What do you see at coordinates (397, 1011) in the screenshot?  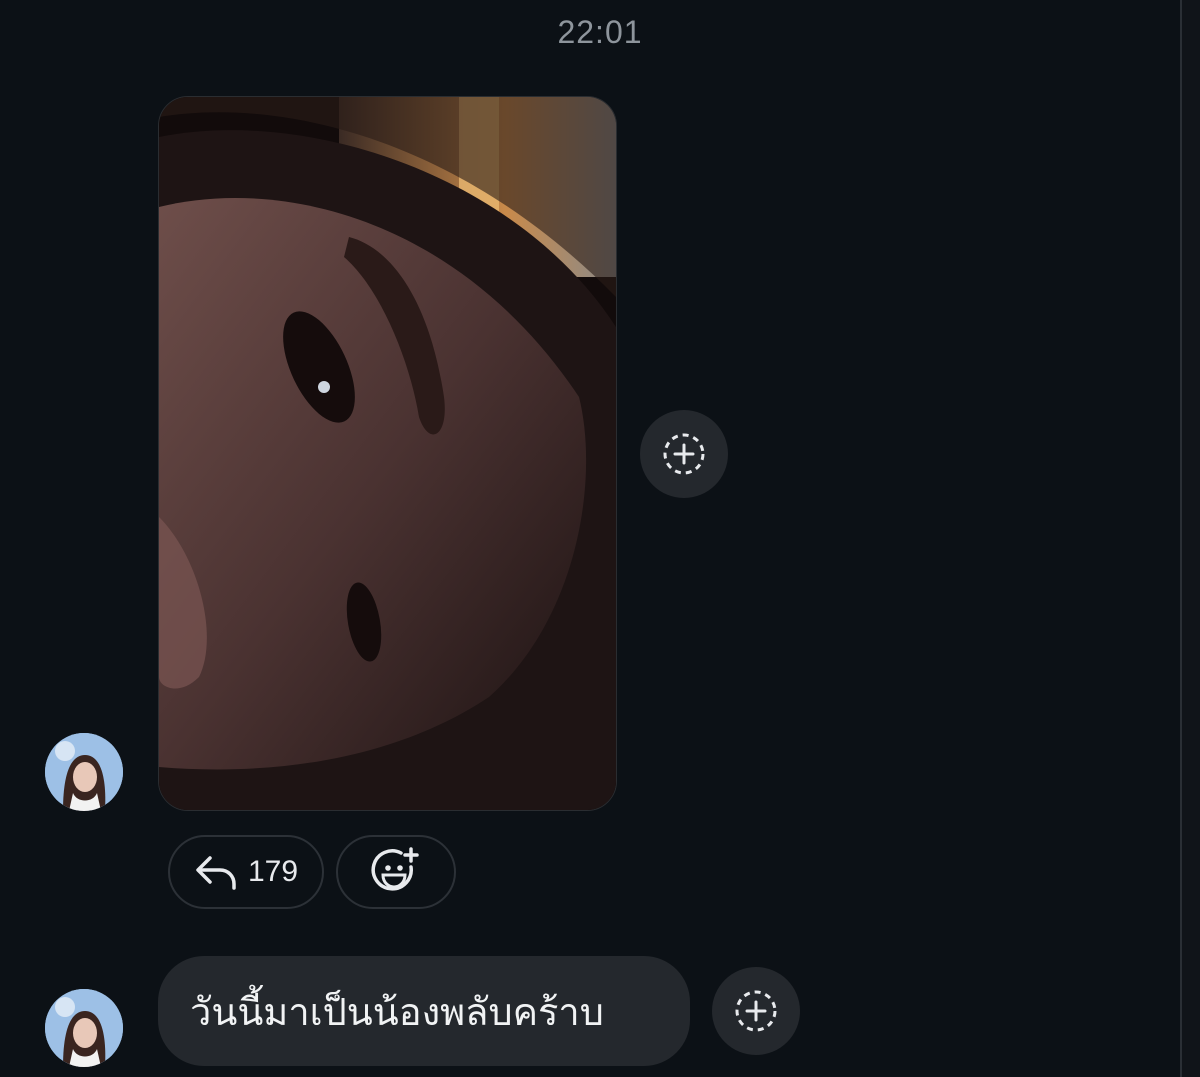 I see `message-text: วันนี้มาเป็นน้องพลับคร้าบ` at bounding box center [397, 1011].